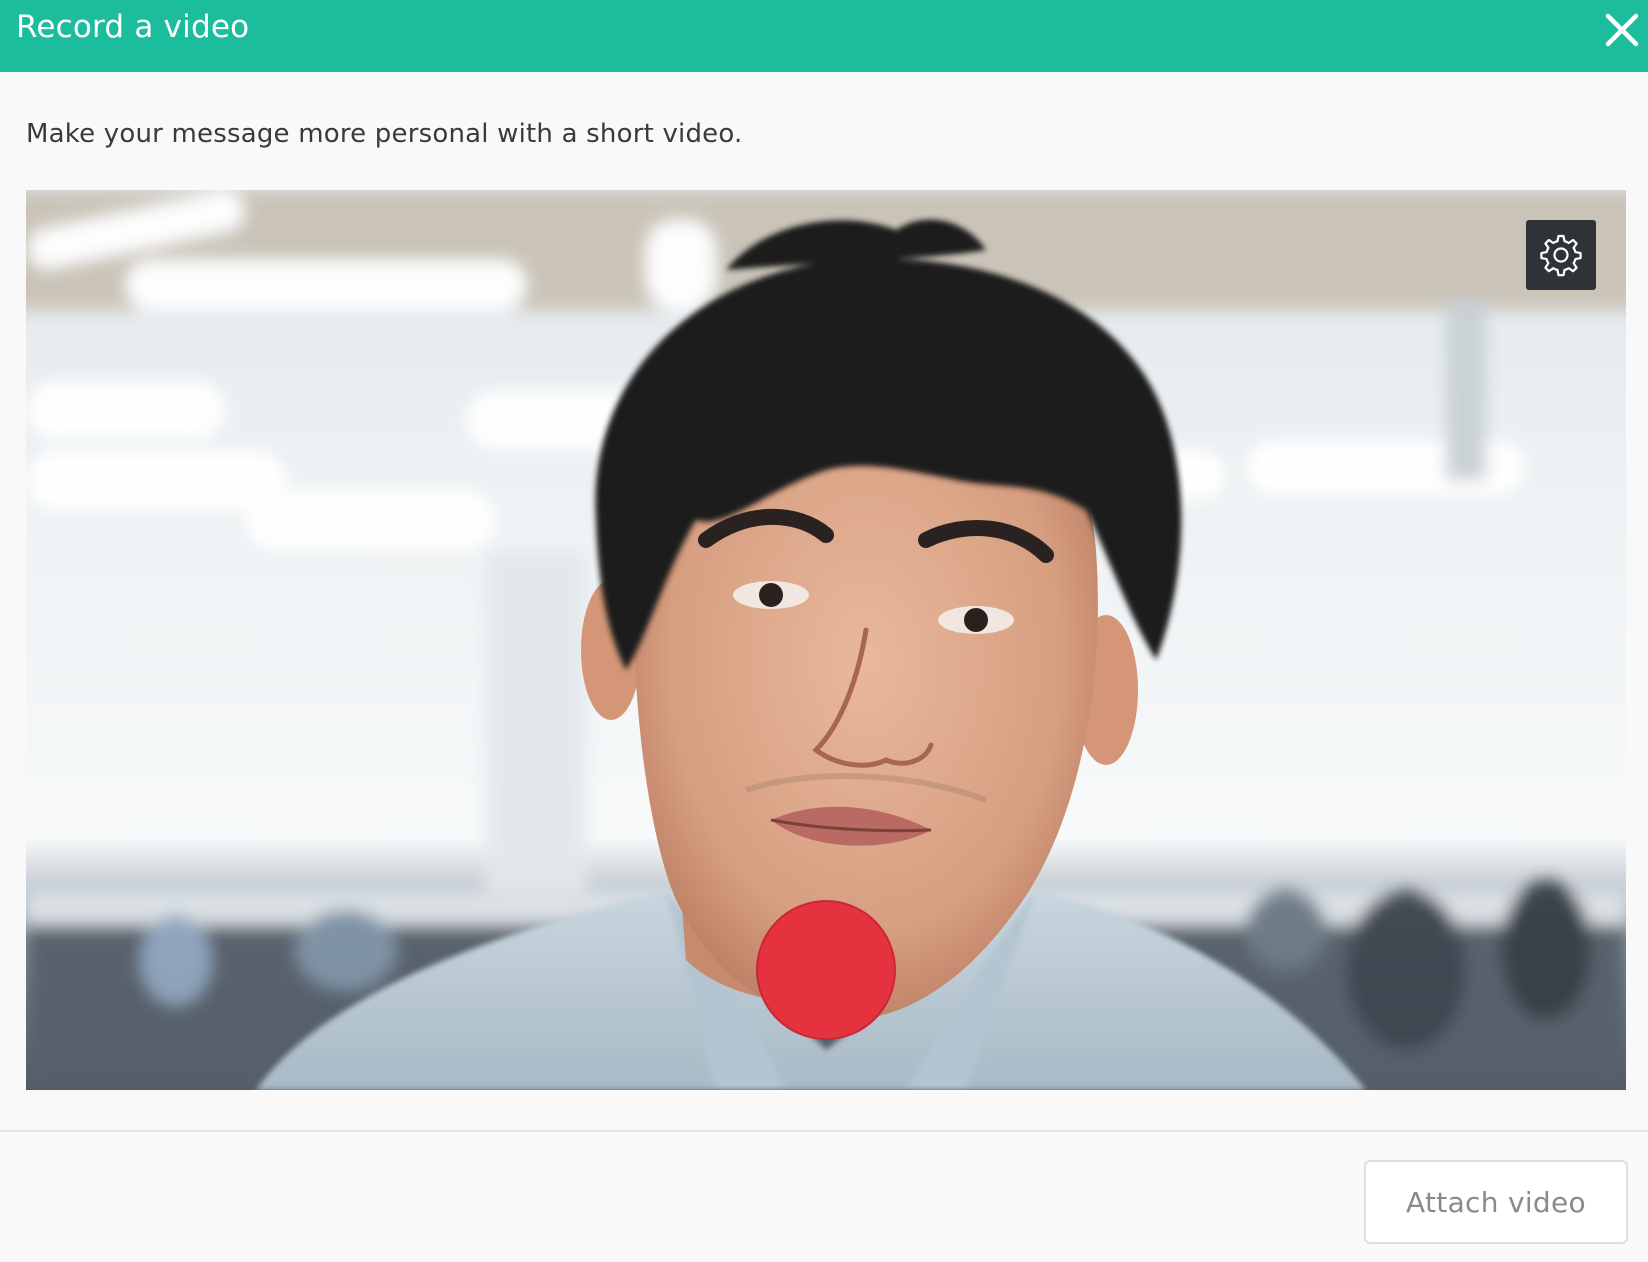 The height and width of the screenshot is (1262, 1648). I want to click on close-icon, so click(1622, 30).